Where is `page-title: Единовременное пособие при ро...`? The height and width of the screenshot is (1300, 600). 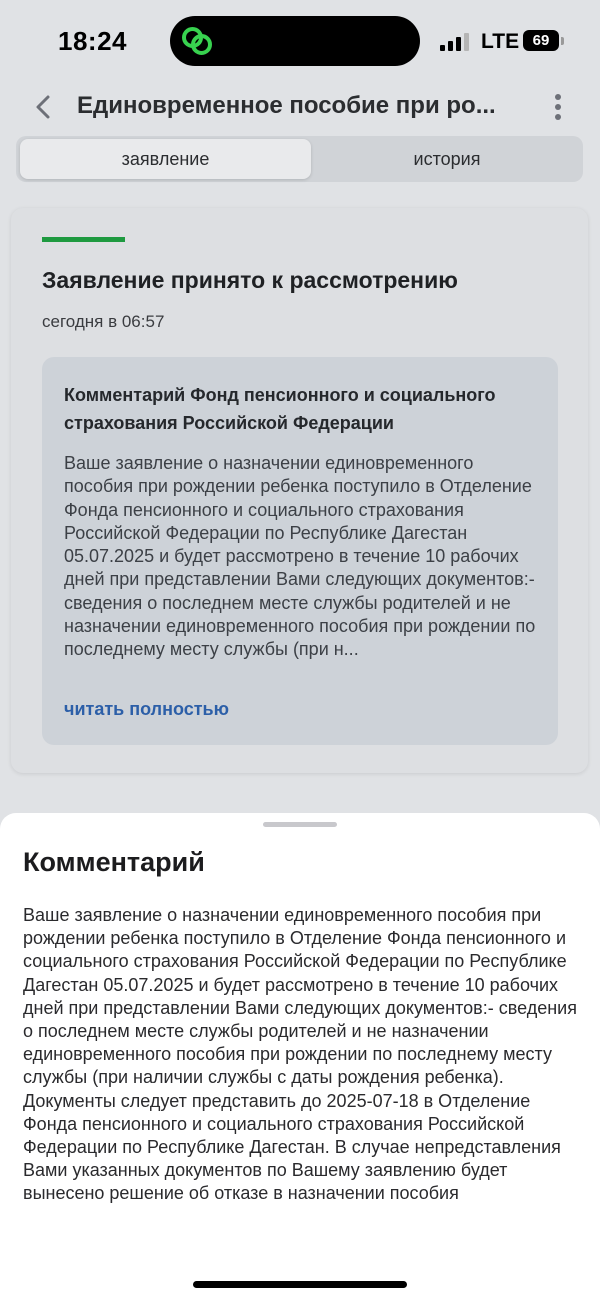
page-title: Единовременное пособие при ро... is located at coordinates (286, 105).